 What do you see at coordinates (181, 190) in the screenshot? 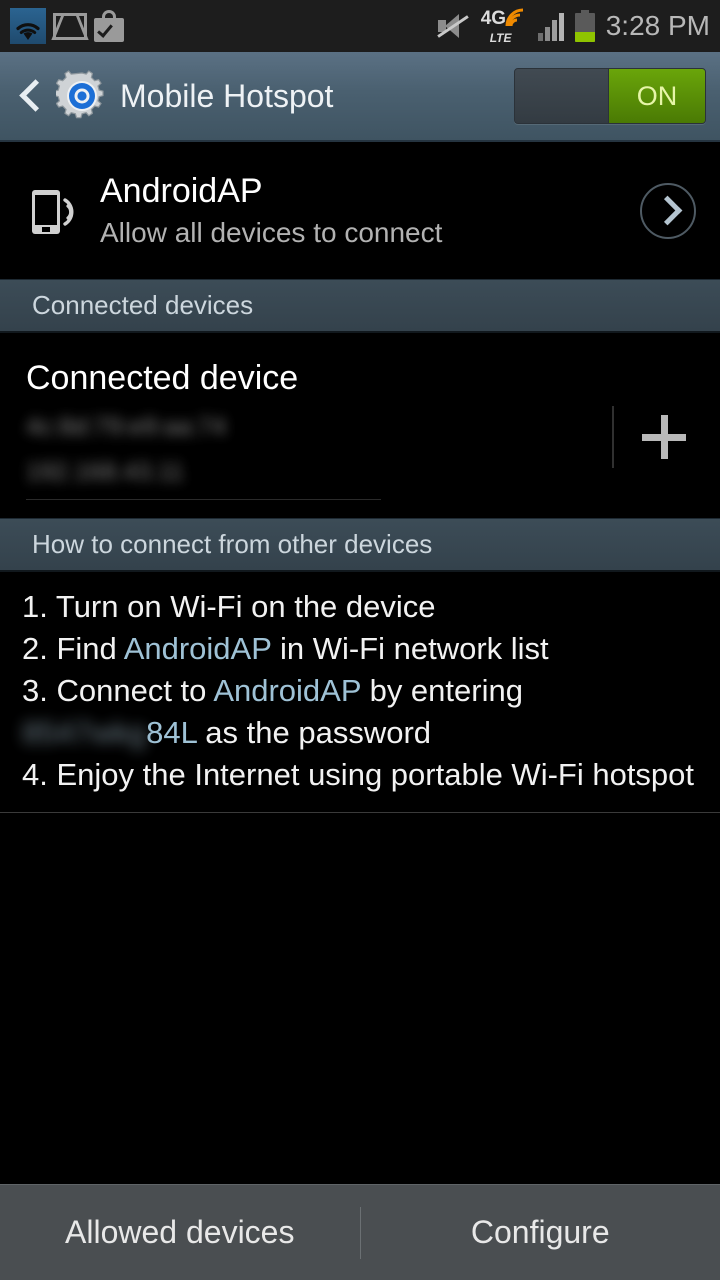
I see `hotspot-ssid: AndroidAP` at bounding box center [181, 190].